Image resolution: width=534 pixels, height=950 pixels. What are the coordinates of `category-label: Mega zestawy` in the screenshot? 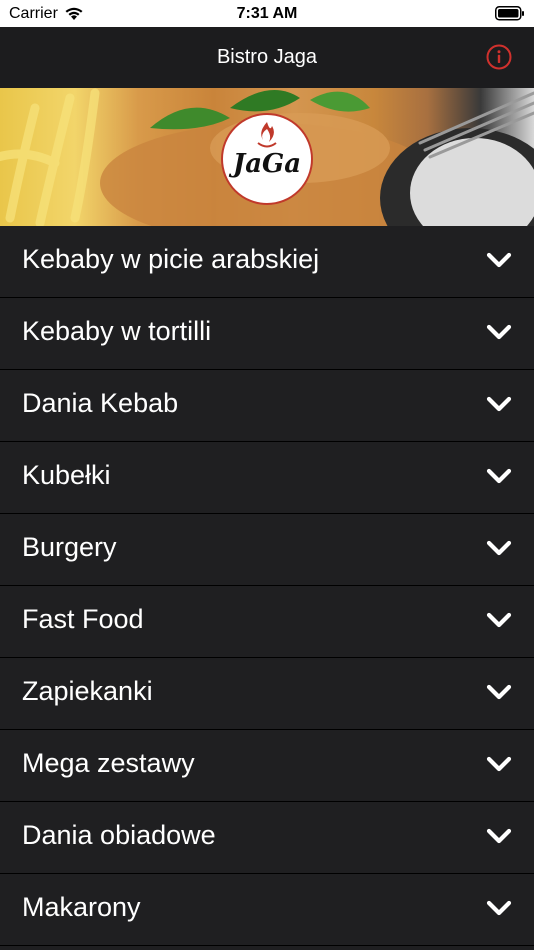 It's located at (108, 763).